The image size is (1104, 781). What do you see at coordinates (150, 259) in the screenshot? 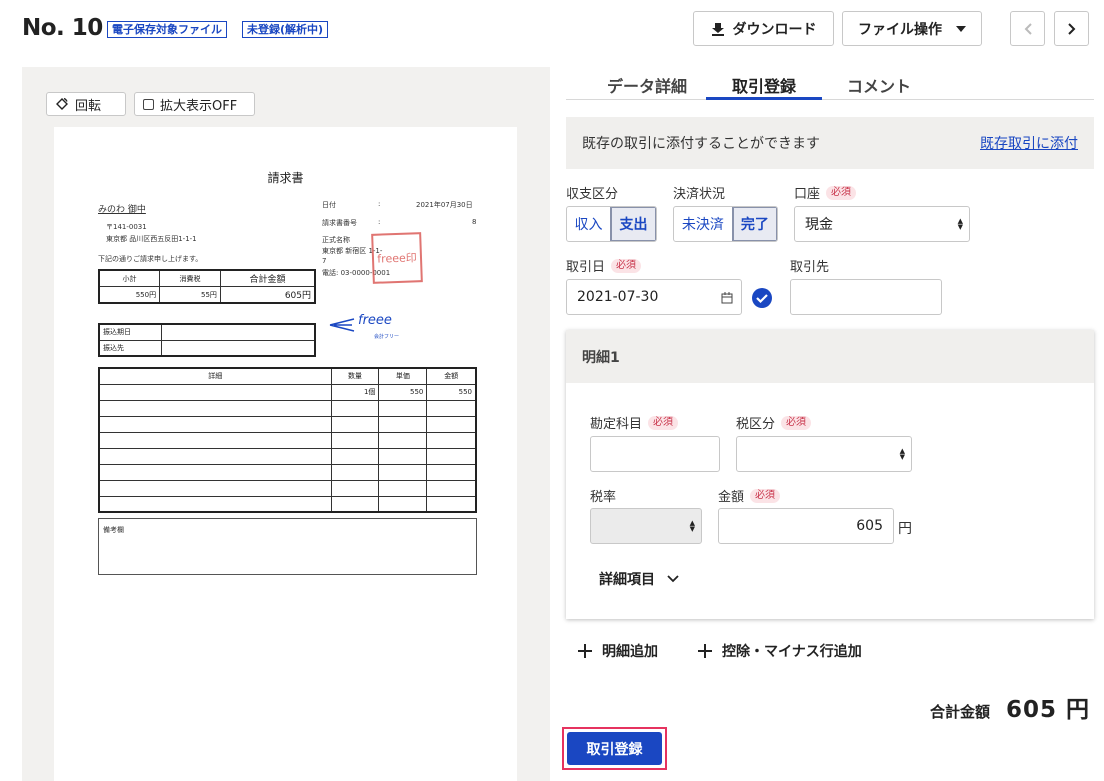
I see `invoice-greeting: 下記の通りご請求申し上げます。` at bounding box center [150, 259].